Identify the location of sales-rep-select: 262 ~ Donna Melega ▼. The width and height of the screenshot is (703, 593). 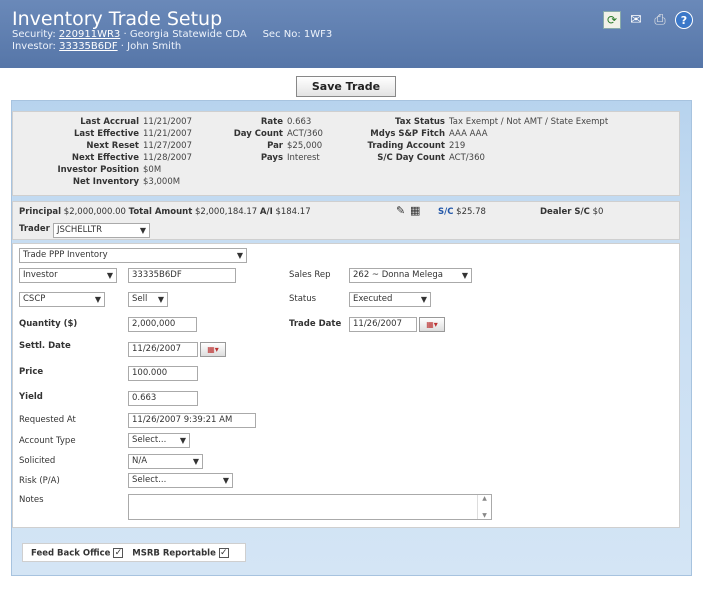
(410, 275).